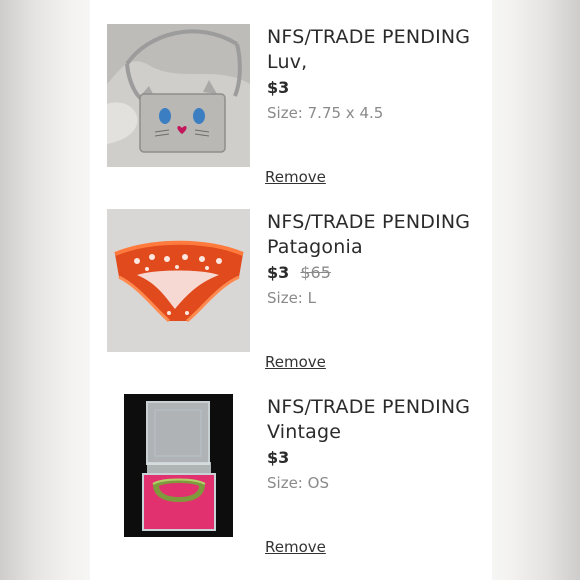 The height and width of the screenshot is (580, 580). I want to click on item-photo-red-underwear, so click(178, 280).